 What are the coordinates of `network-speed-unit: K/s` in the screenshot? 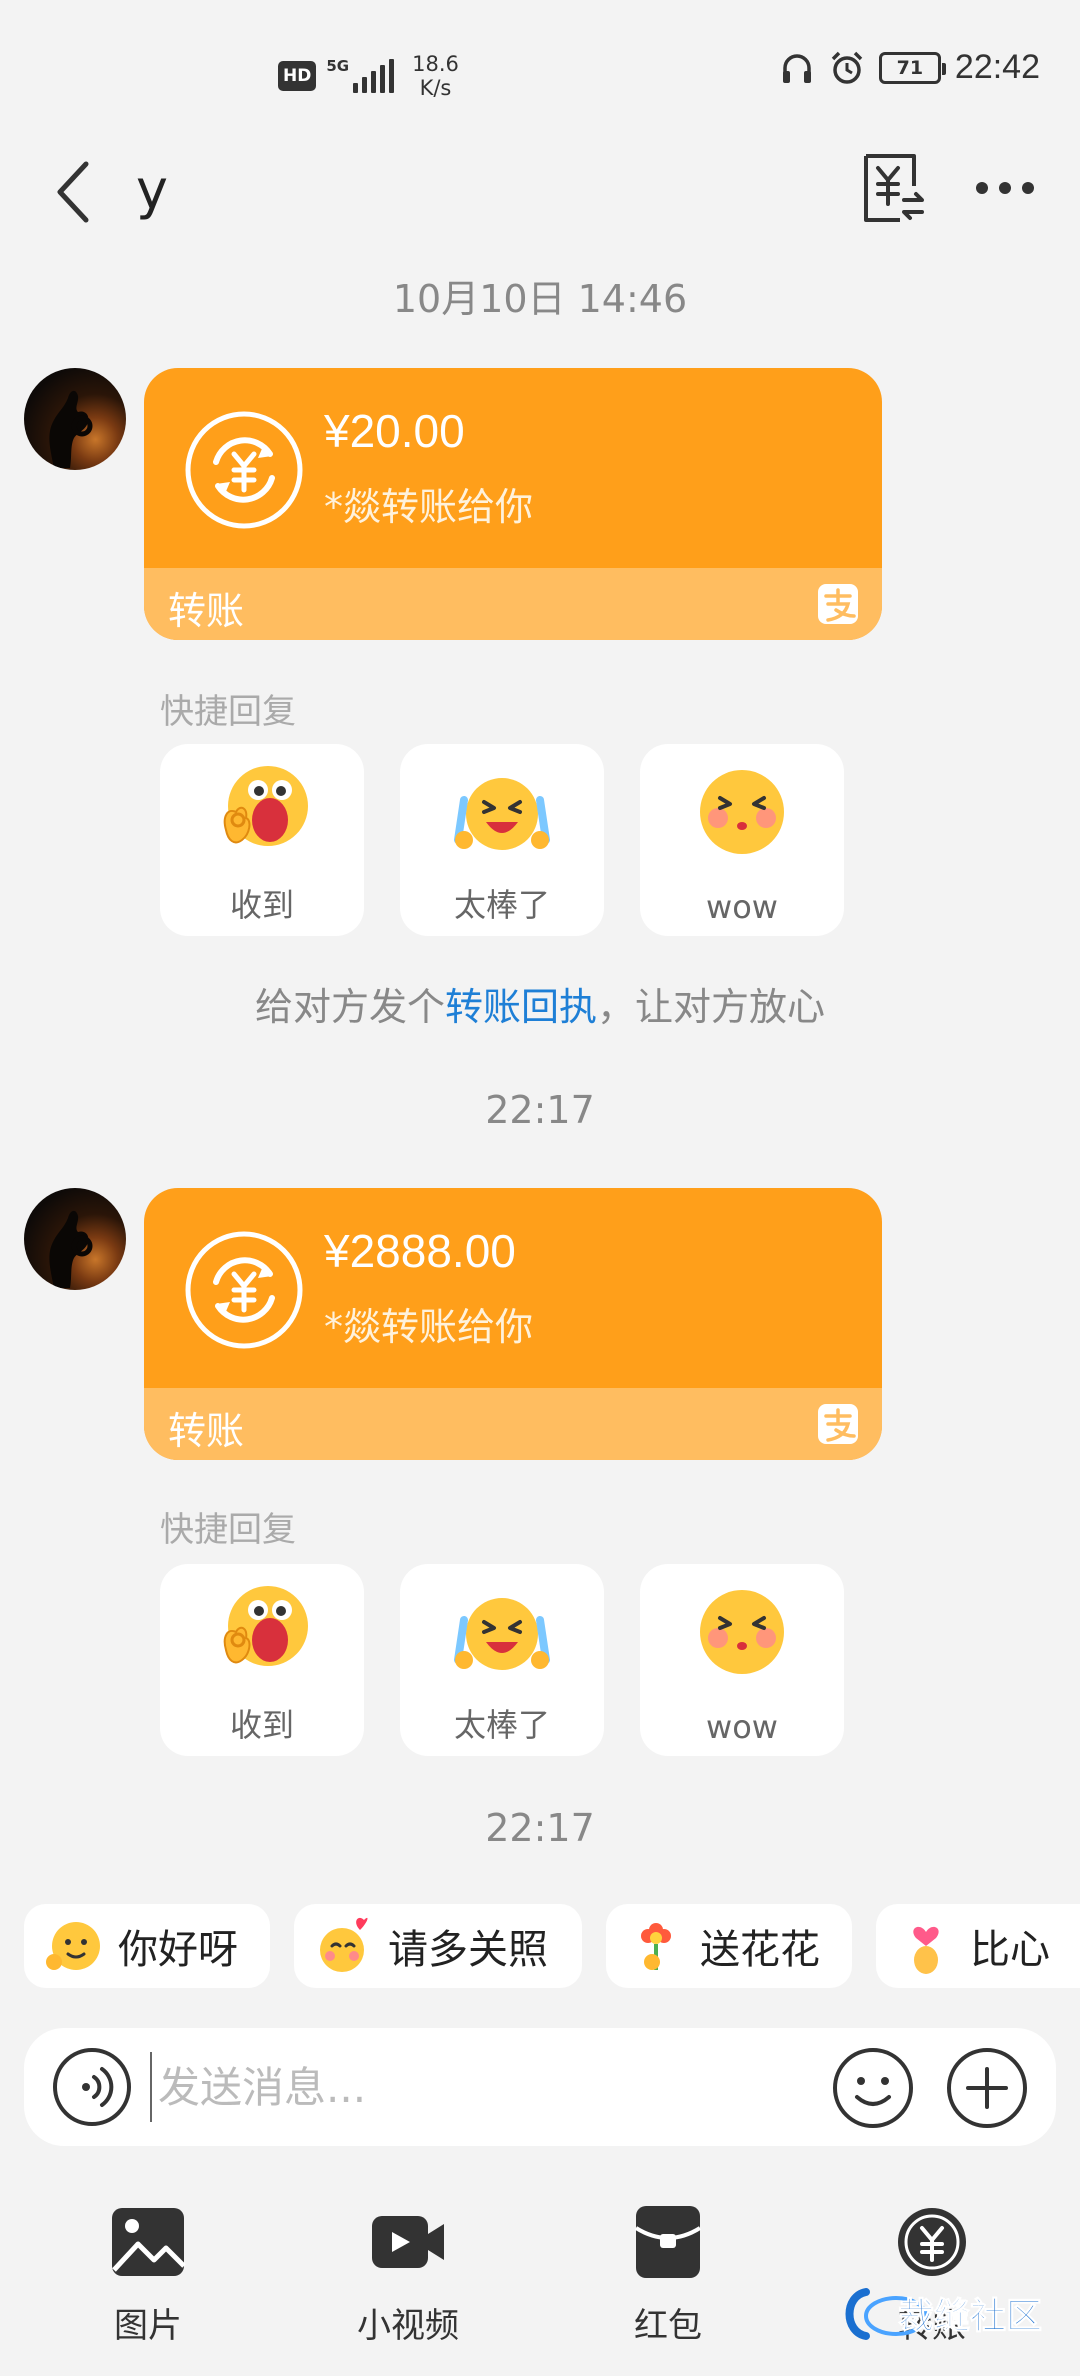 It's located at (435, 88).